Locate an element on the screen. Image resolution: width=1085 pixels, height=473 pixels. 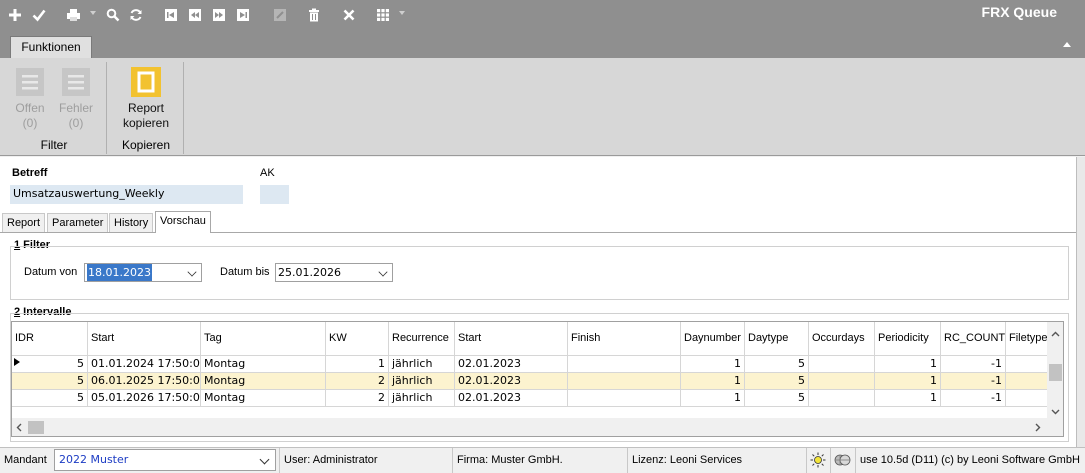
tab-vorschau: Vorschau is located at coordinates (183, 222).